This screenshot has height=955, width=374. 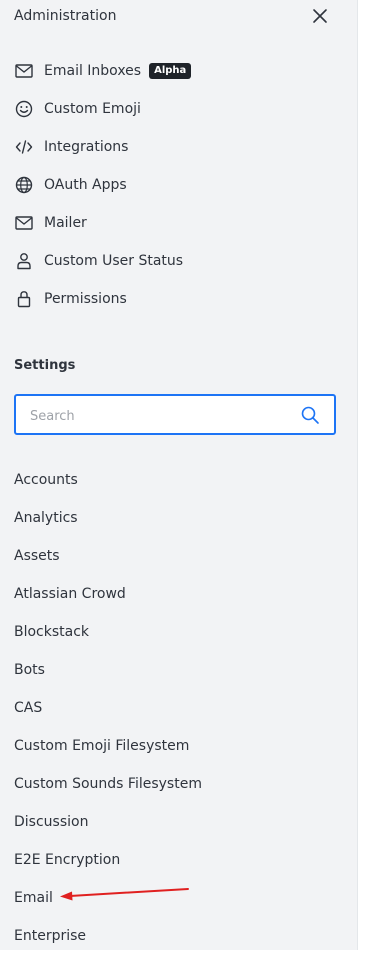 What do you see at coordinates (179, 594) in the screenshot?
I see `setting-item-atlassian-crowd: Atlassian Crowd` at bounding box center [179, 594].